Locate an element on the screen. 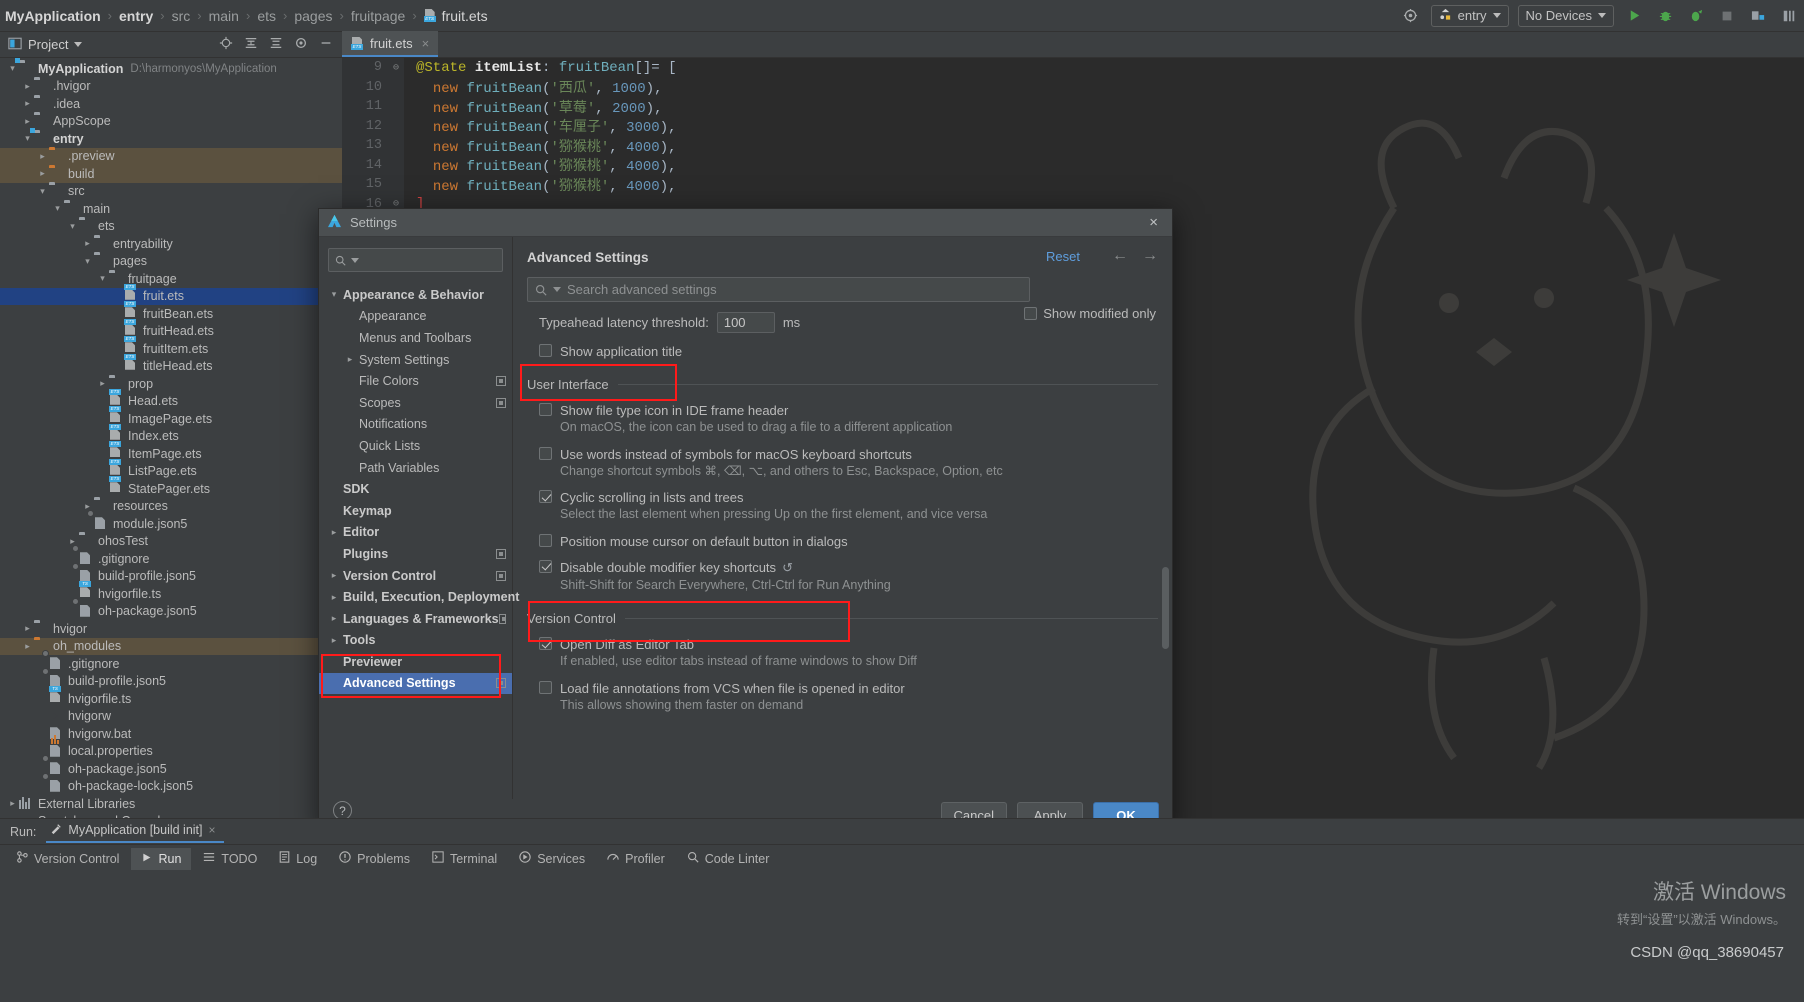  expand-all-icon is located at coordinates (251, 44).